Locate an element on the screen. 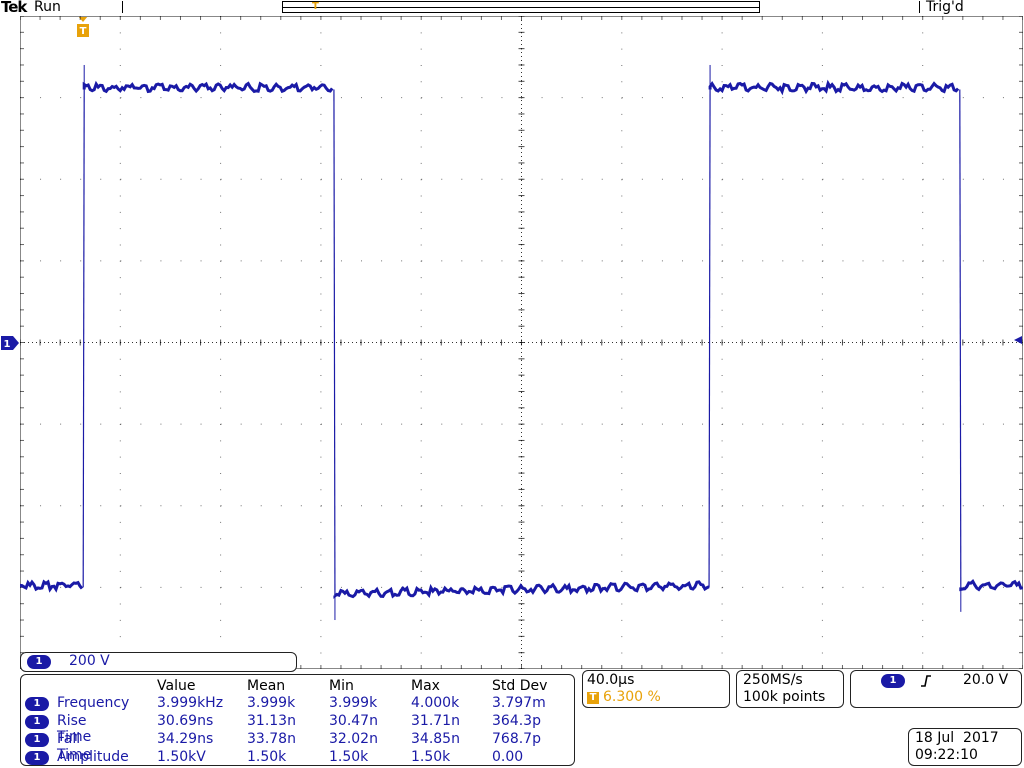 This screenshot has height=768, width=1024. status-bar: Tek Run T Trig'd is located at coordinates (512, 8).